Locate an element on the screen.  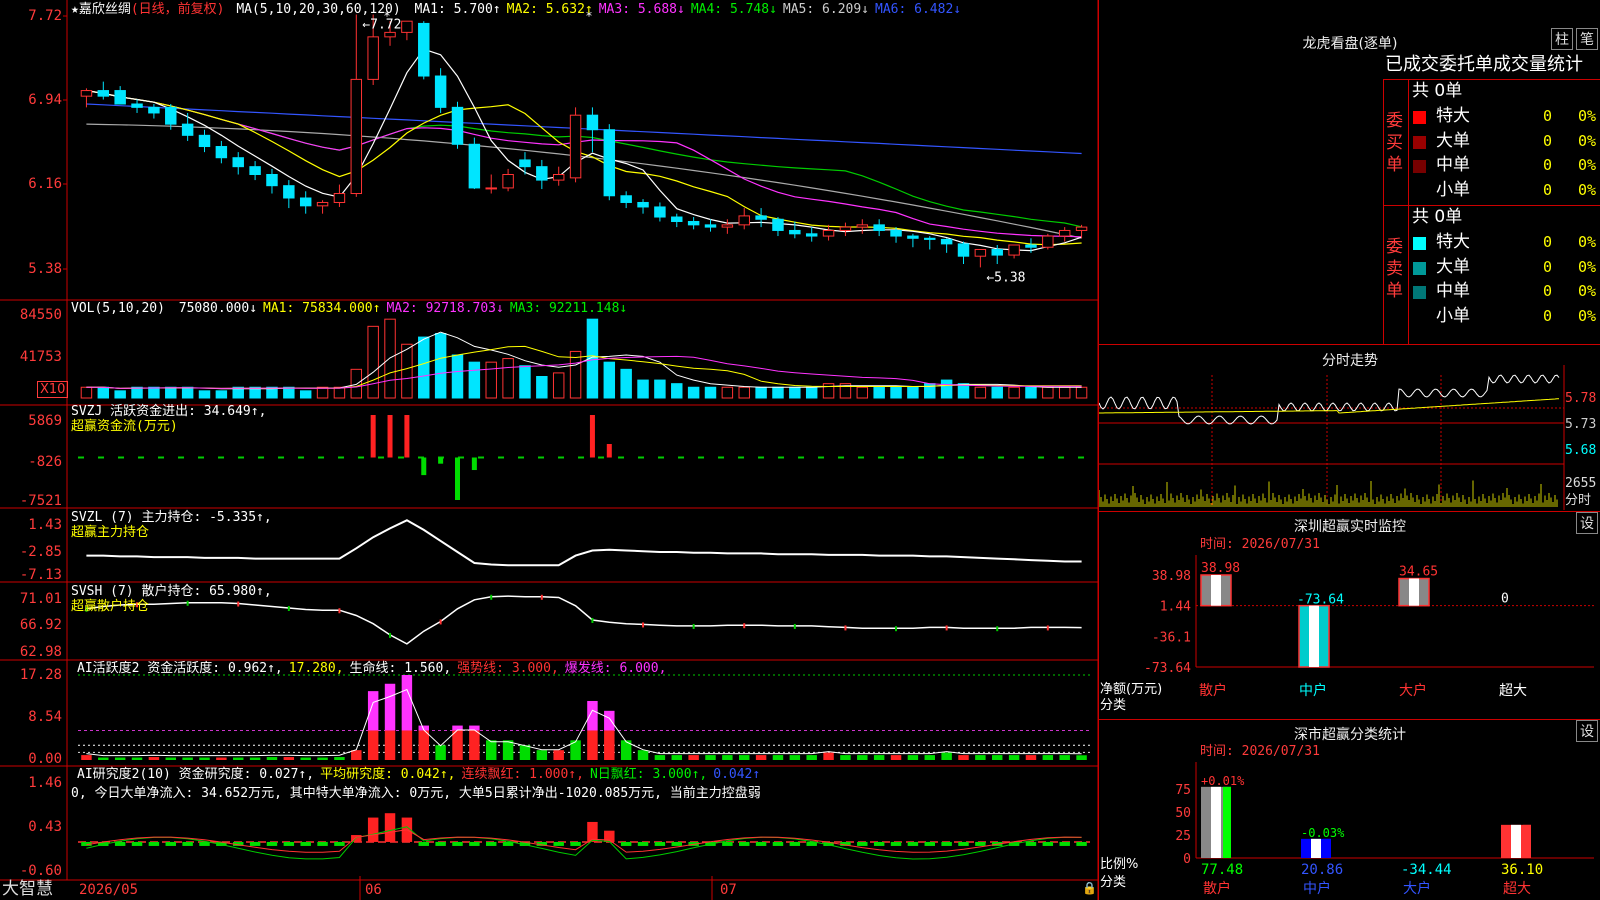
classify-bar-中户 is located at coordinates (1316, 848).